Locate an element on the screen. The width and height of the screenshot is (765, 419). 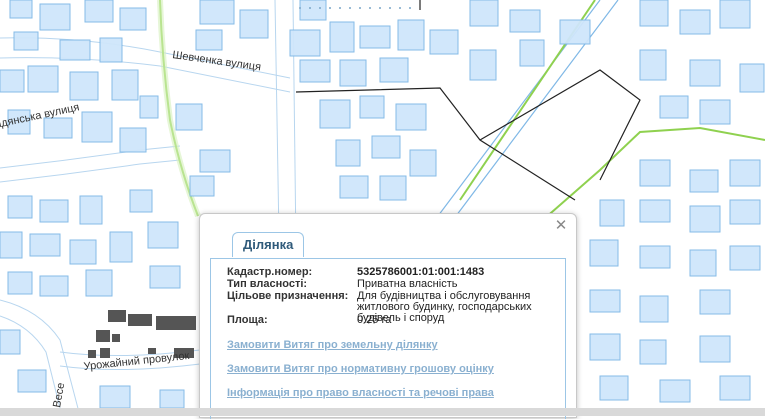
field-value: Приватна власність is located at coordinates (407, 284).